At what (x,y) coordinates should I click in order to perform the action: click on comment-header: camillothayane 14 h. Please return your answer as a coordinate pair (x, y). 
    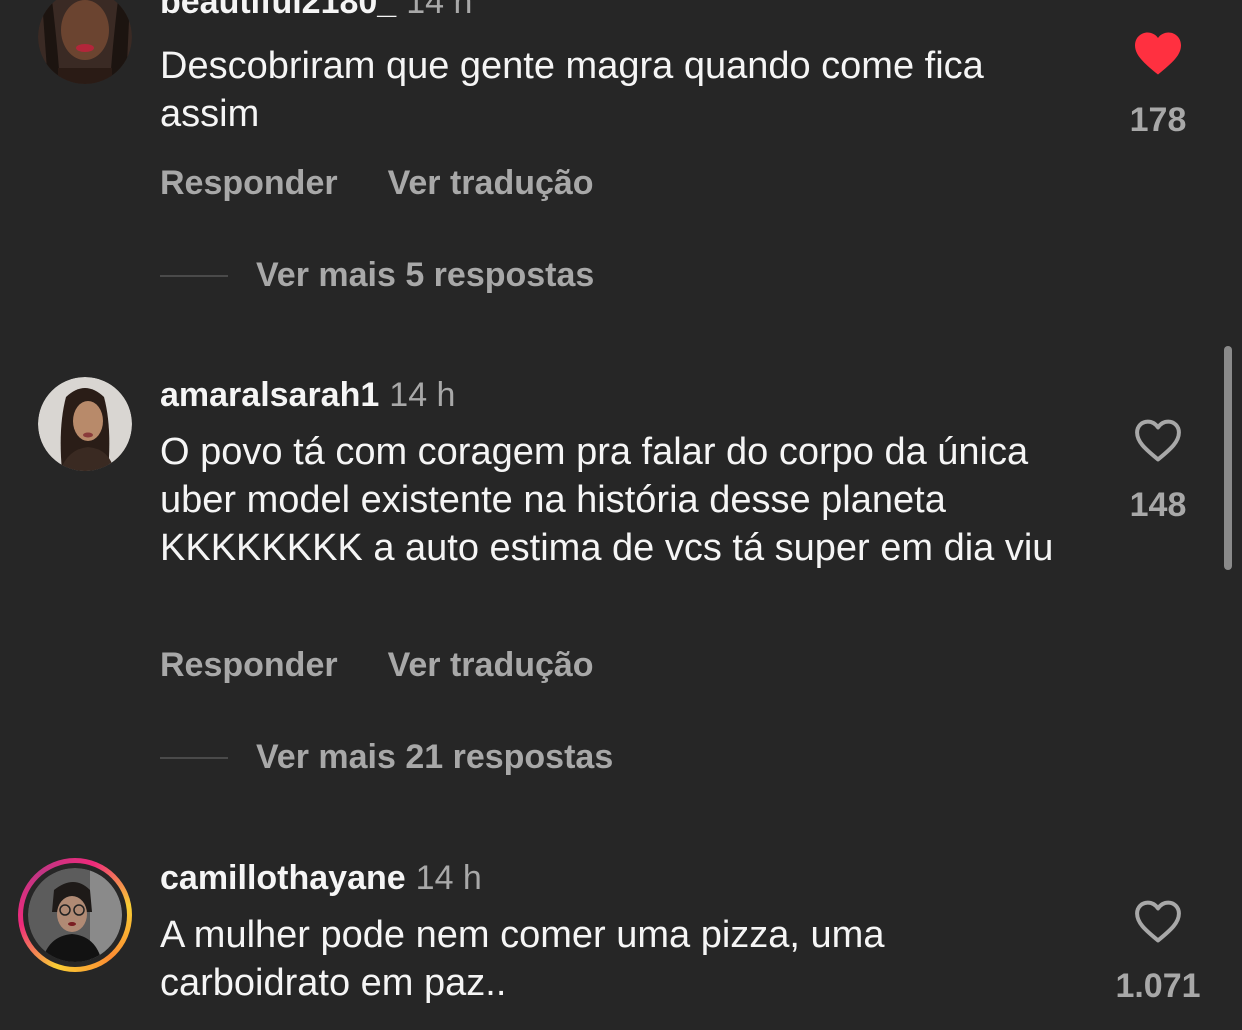
    Looking at the image, I should click on (321, 878).